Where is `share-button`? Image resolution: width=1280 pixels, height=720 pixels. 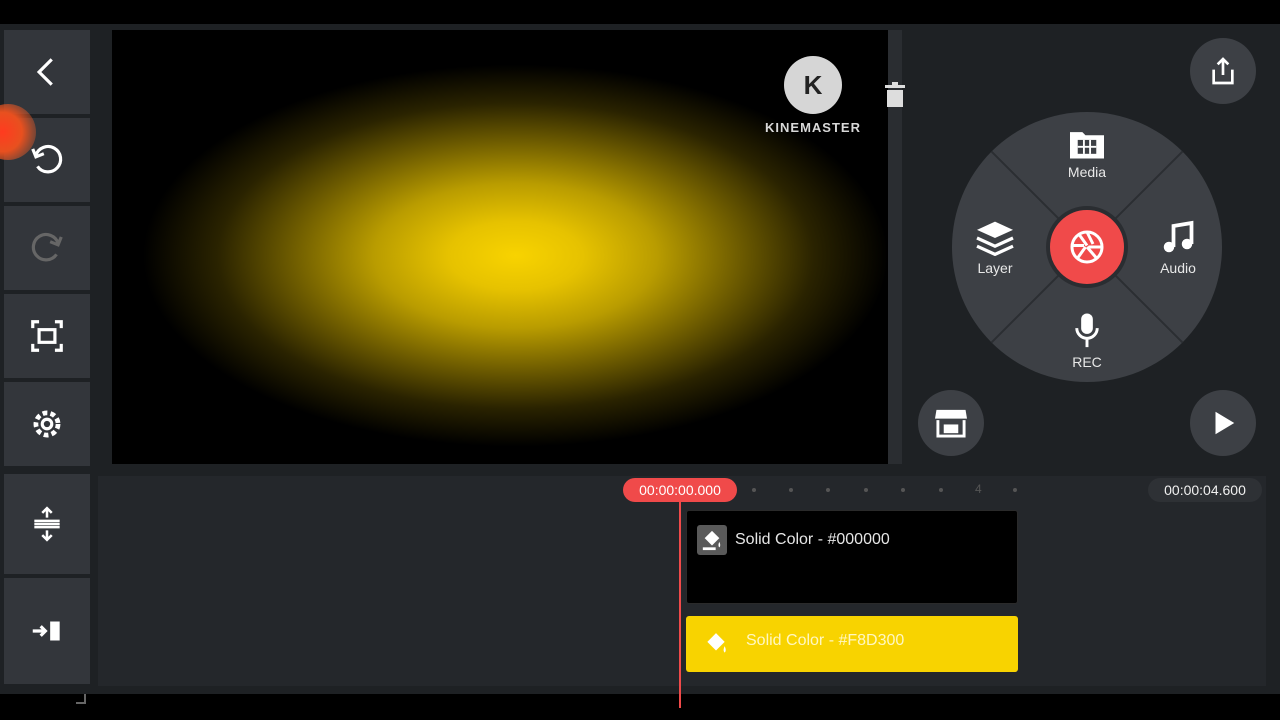 share-button is located at coordinates (1223, 71).